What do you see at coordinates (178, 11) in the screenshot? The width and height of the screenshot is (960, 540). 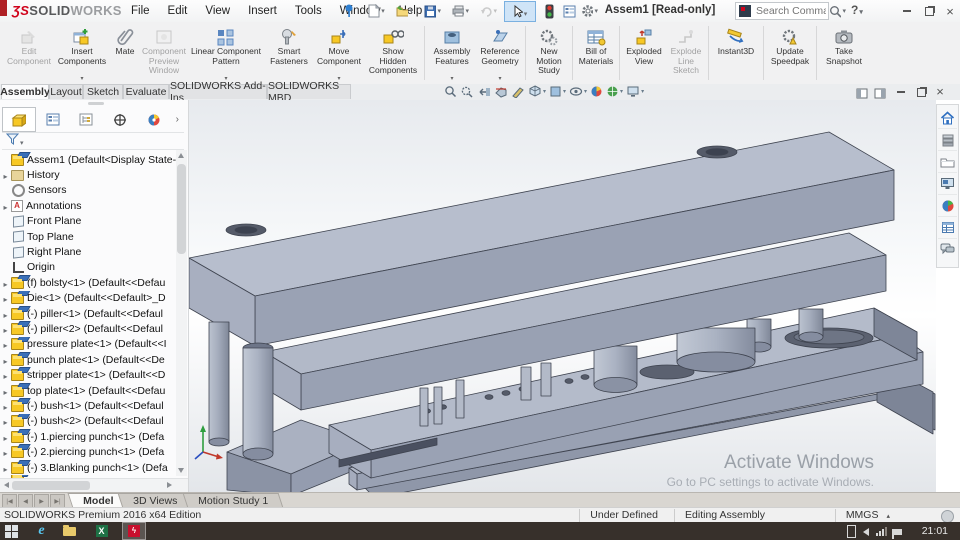 I see `menu-edit: Edit` at bounding box center [178, 11].